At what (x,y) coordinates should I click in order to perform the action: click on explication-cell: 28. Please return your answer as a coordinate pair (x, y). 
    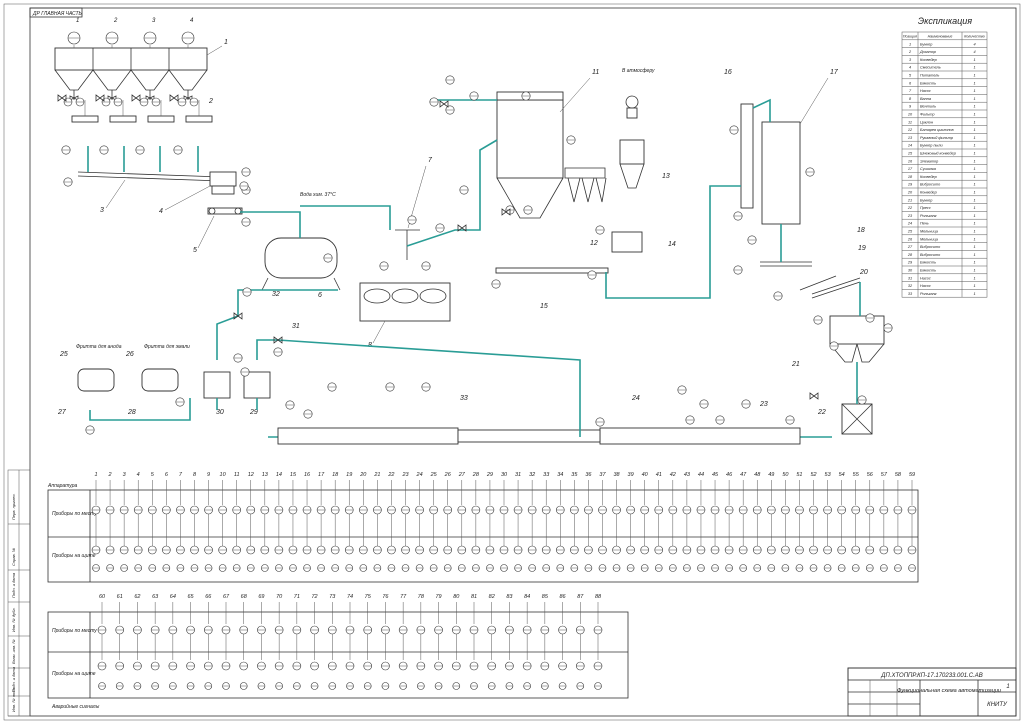
    Looking at the image, I should click on (910, 255).